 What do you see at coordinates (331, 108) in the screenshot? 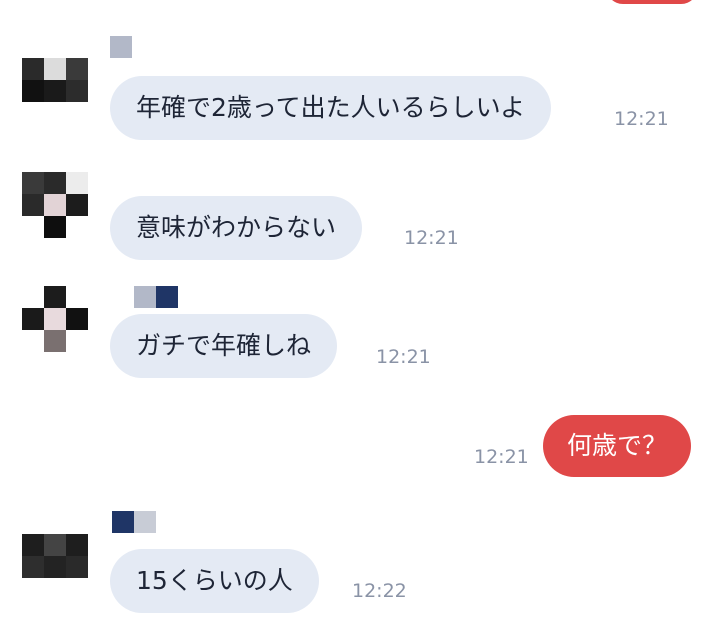
I see `message-bubble: 年確で2歳って出た人いるらしいよ` at bounding box center [331, 108].